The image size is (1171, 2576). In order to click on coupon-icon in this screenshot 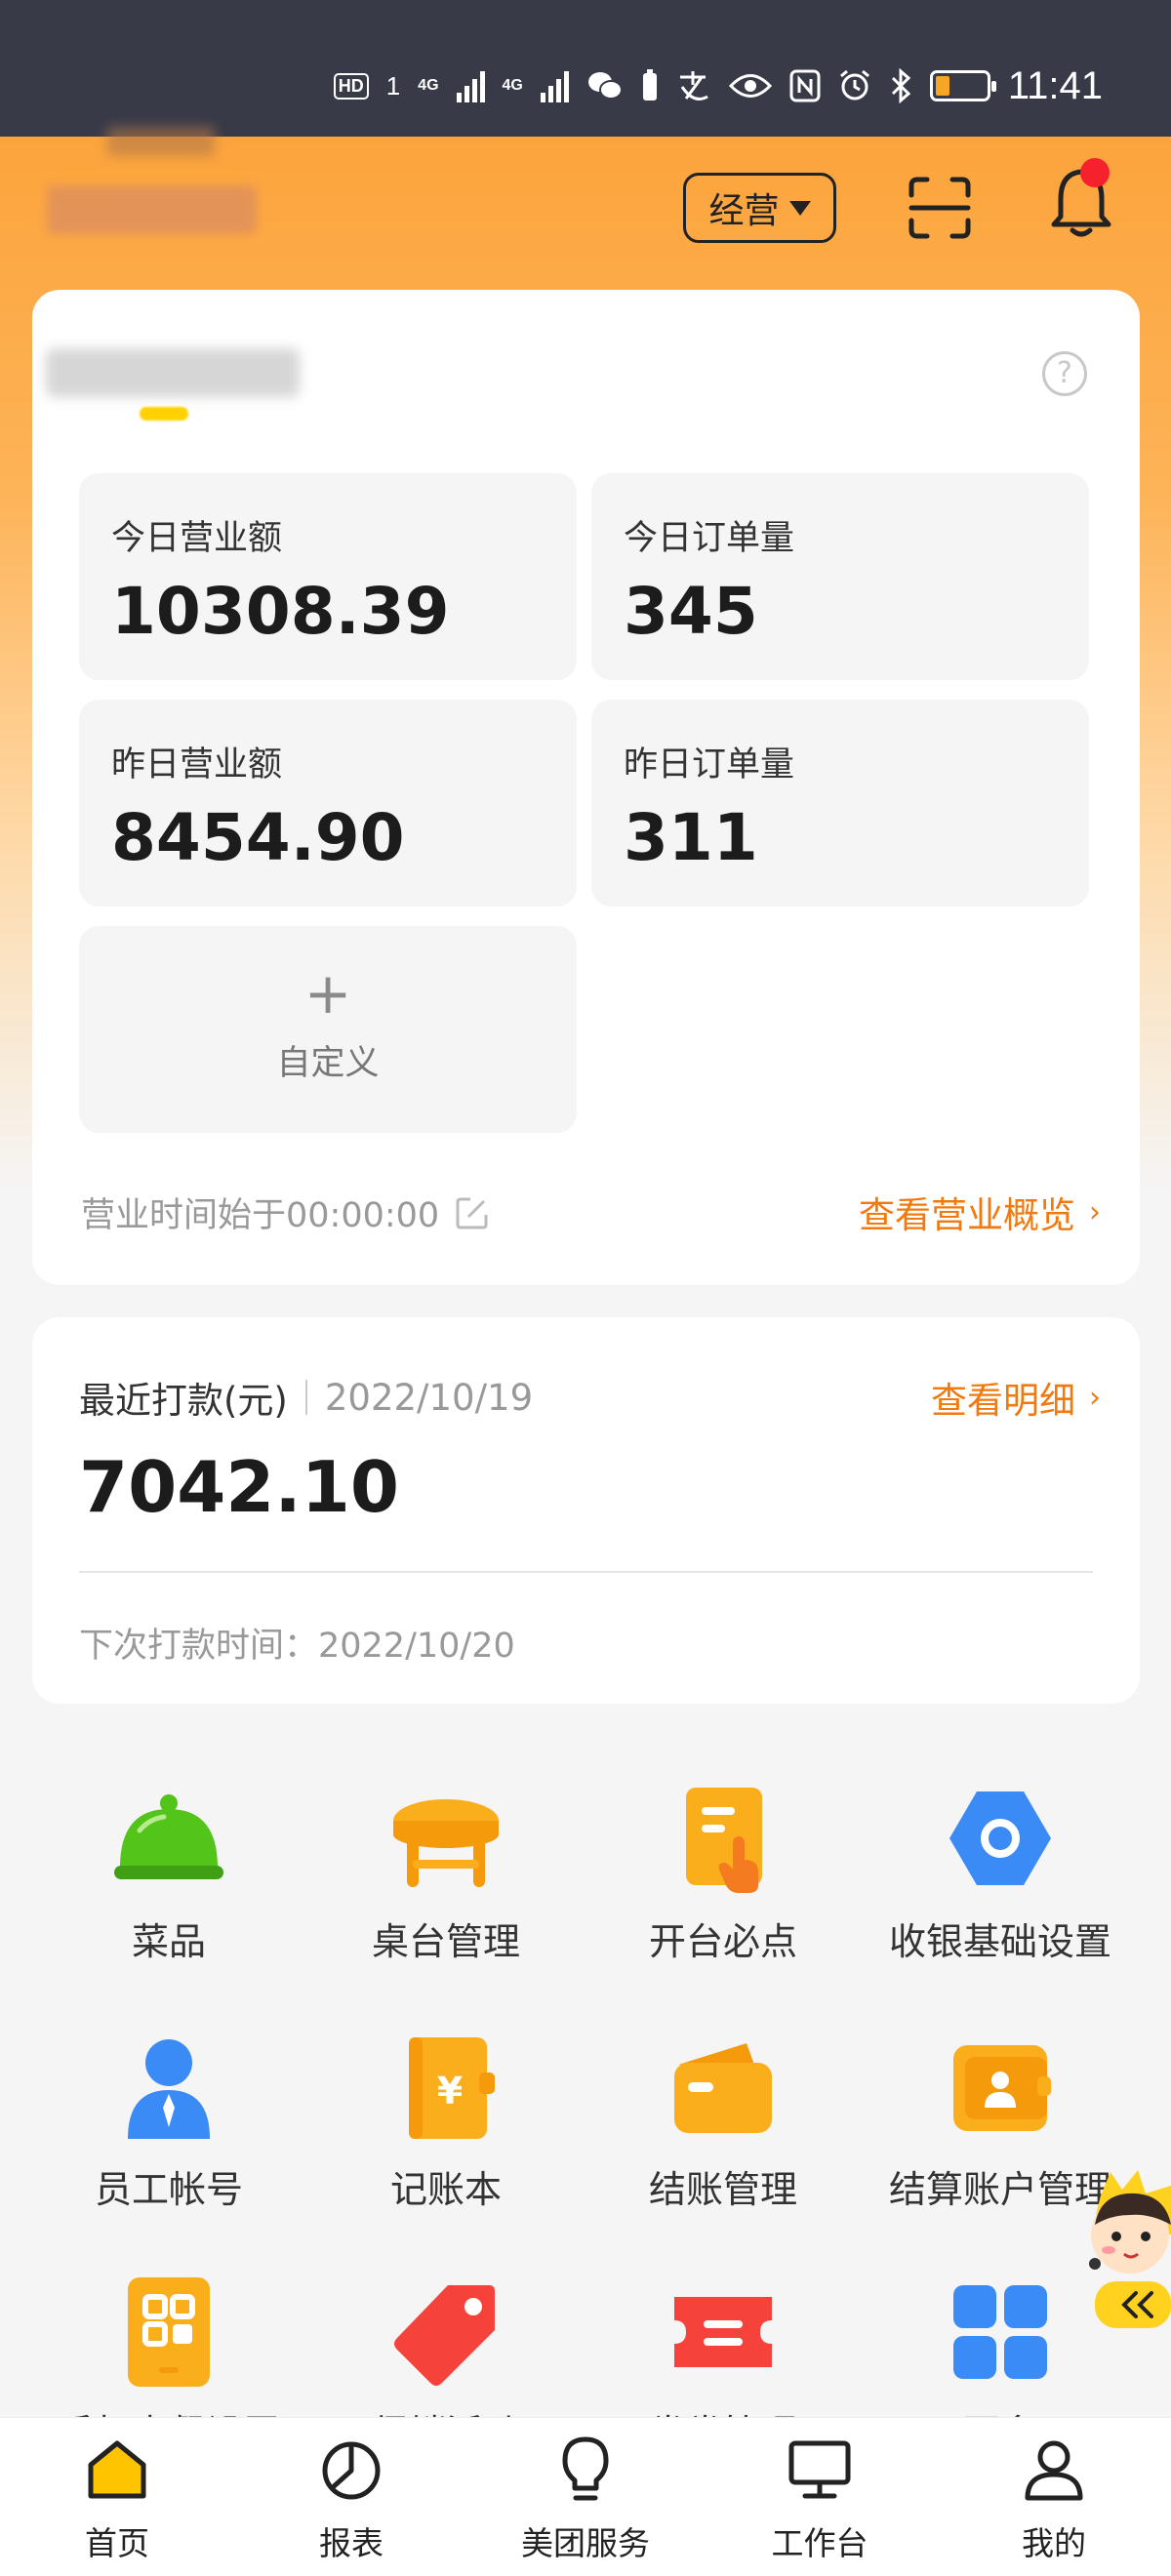, I will do `click(723, 2332)`.